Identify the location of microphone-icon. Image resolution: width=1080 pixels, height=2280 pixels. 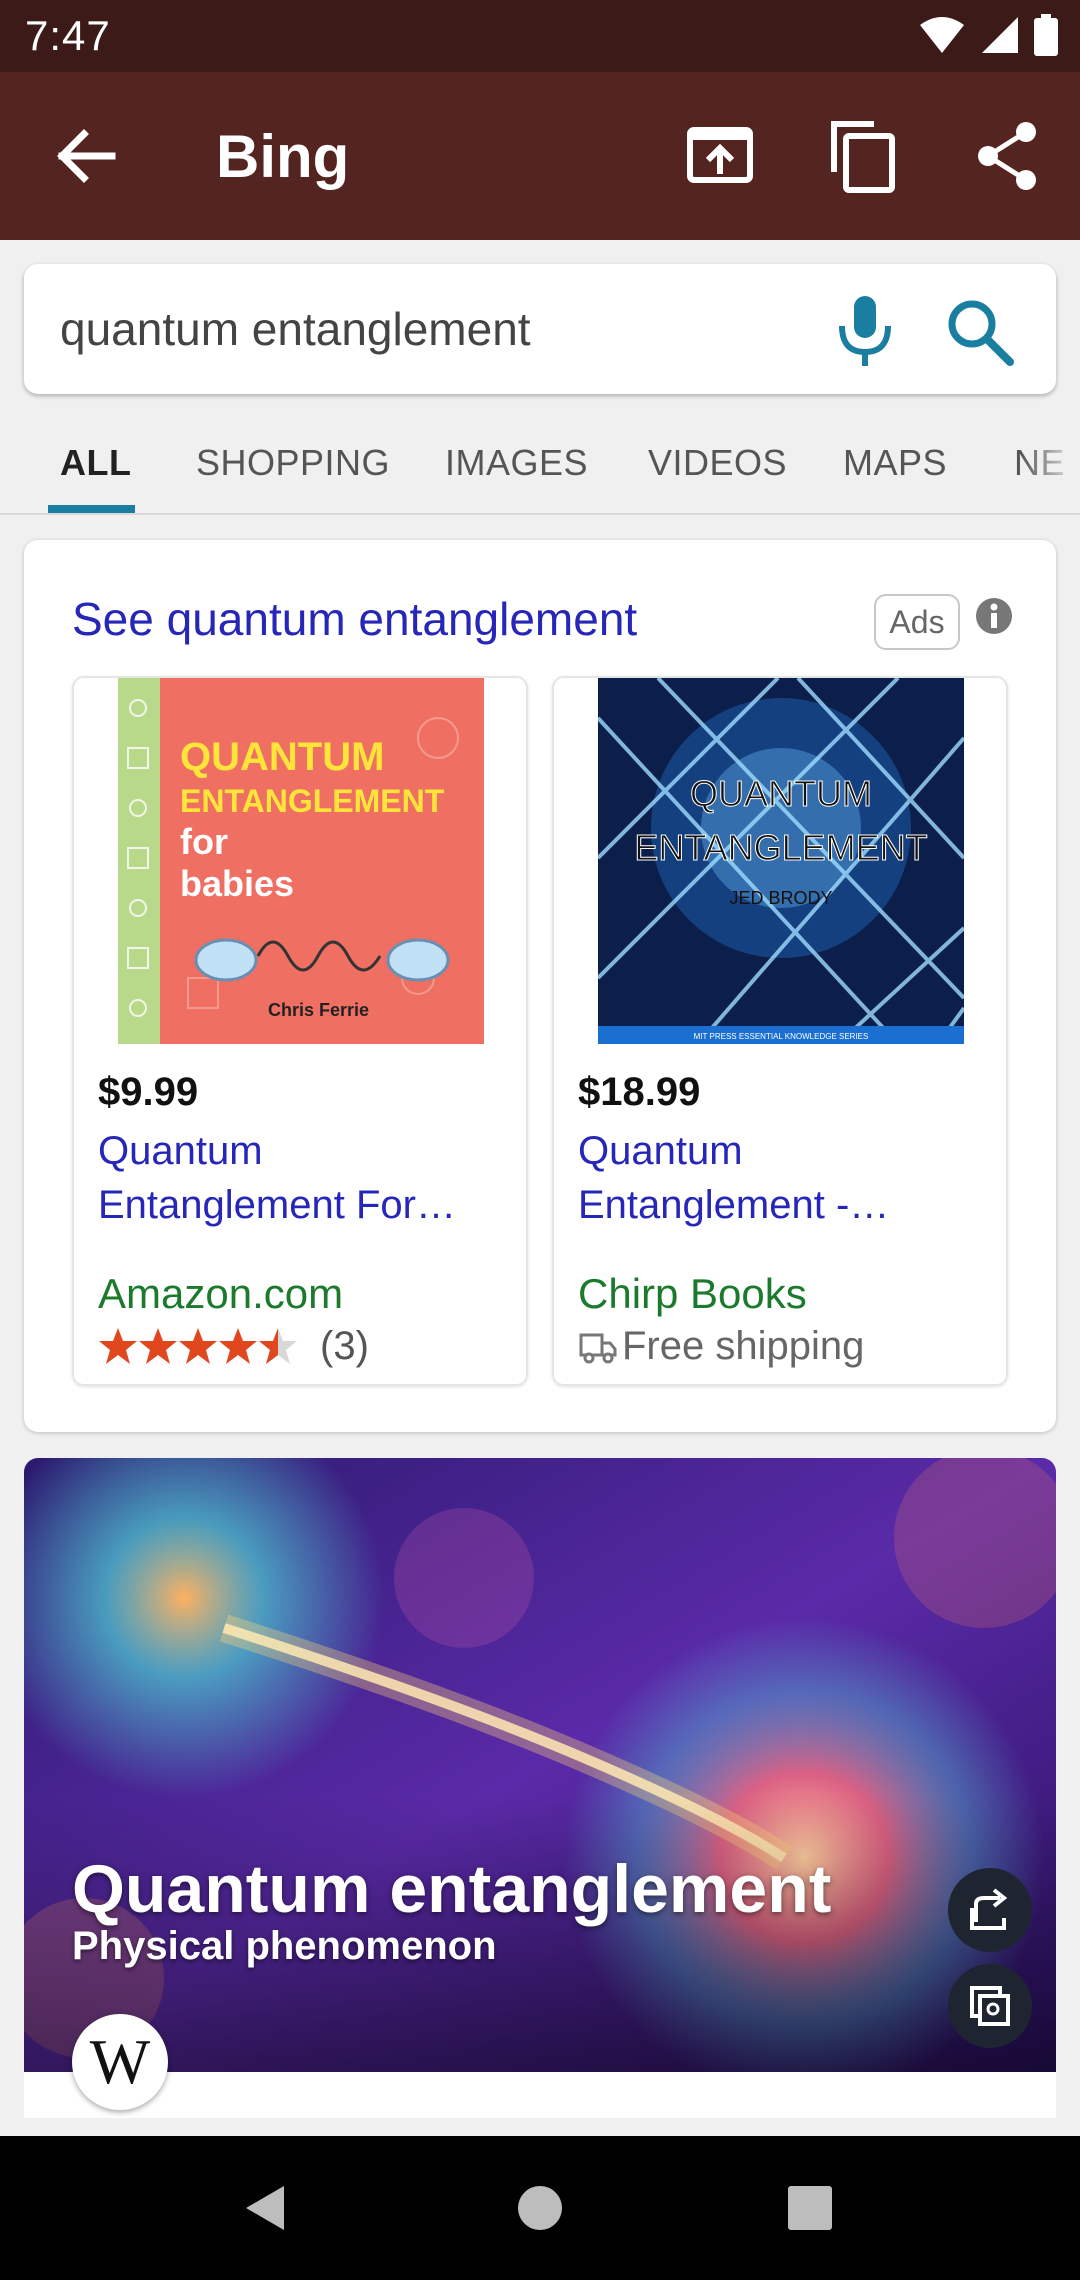
(865, 330).